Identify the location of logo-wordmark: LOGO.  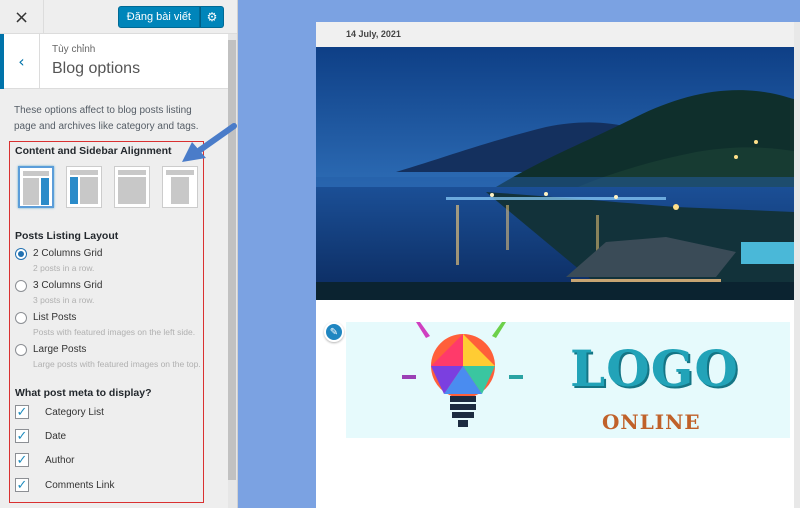
(654, 368).